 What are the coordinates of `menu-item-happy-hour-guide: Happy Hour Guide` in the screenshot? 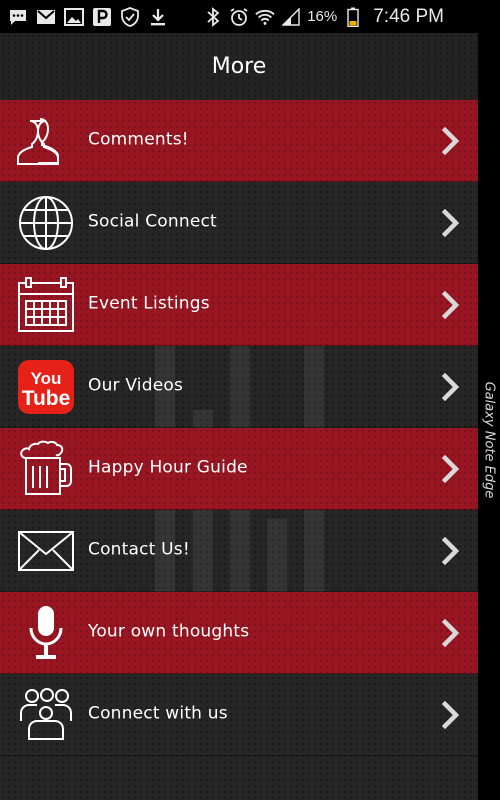 It's located at (239, 469).